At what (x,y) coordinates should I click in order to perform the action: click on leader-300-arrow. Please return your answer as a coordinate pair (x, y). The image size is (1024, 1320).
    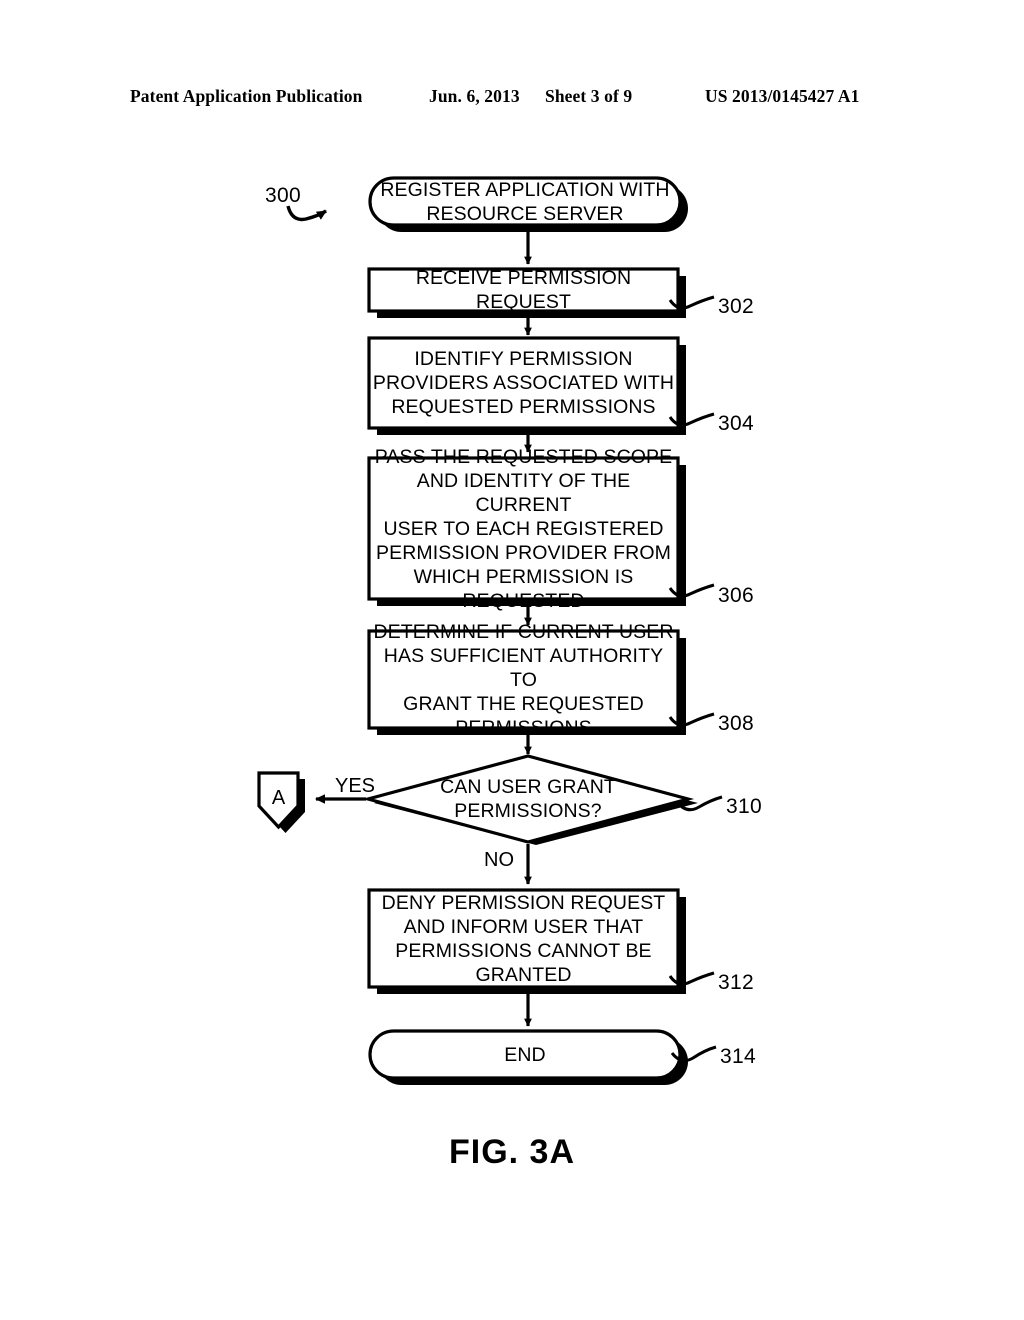
    Looking at the image, I should click on (306, 213).